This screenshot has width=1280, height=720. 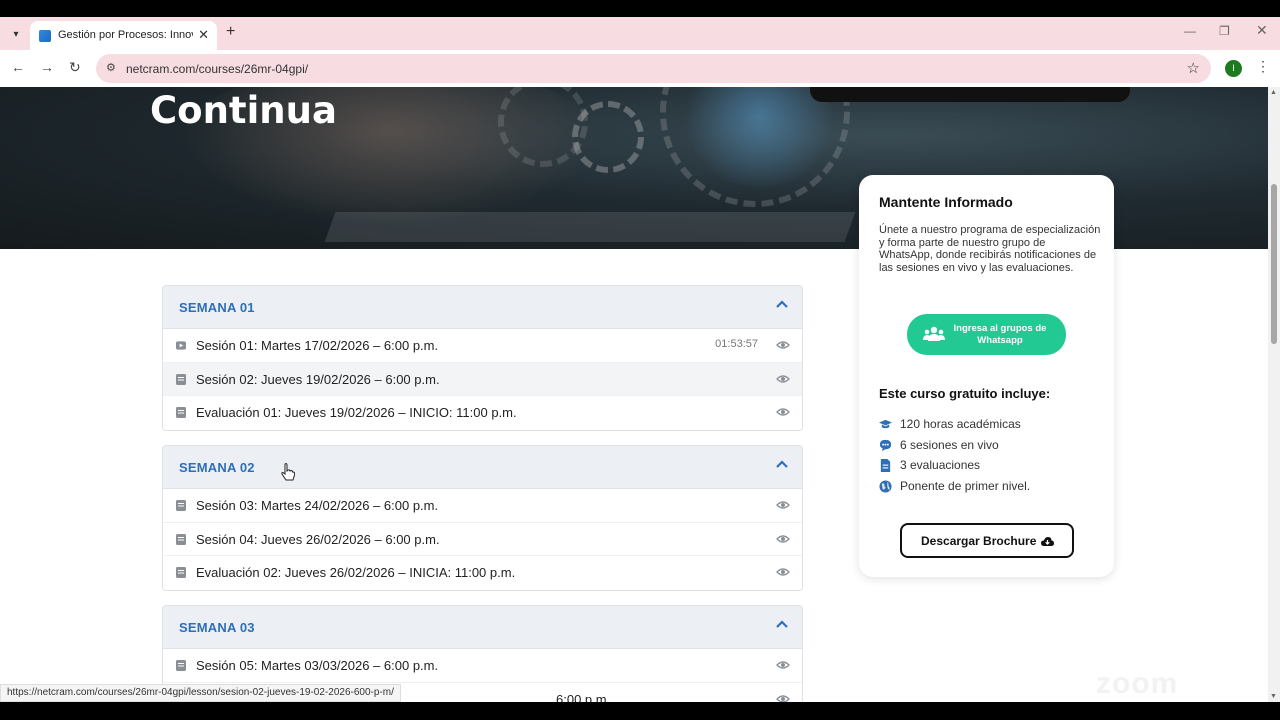 I want to click on feature-text: Ponente de primer nivel., so click(x=965, y=486).